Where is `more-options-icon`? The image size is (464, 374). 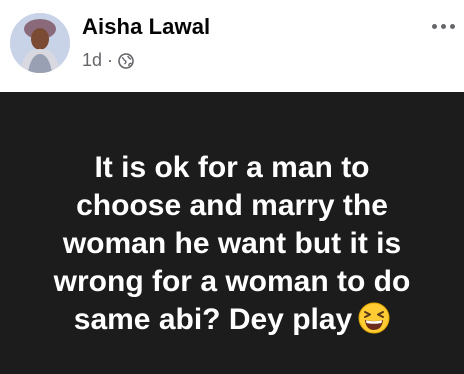
more-options-icon is located at coordinates (443, 26).